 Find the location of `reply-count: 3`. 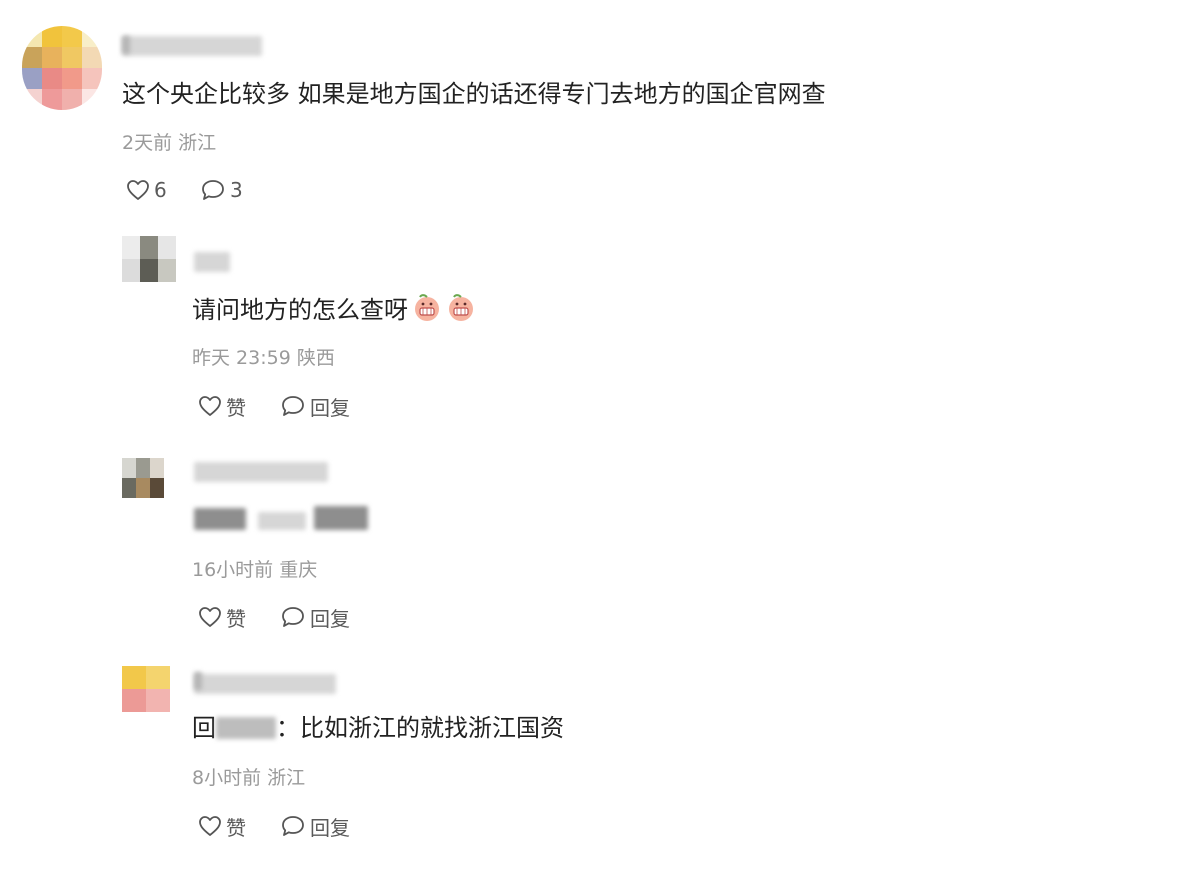

reply-count: 3 is located at coordinates (236, 190).